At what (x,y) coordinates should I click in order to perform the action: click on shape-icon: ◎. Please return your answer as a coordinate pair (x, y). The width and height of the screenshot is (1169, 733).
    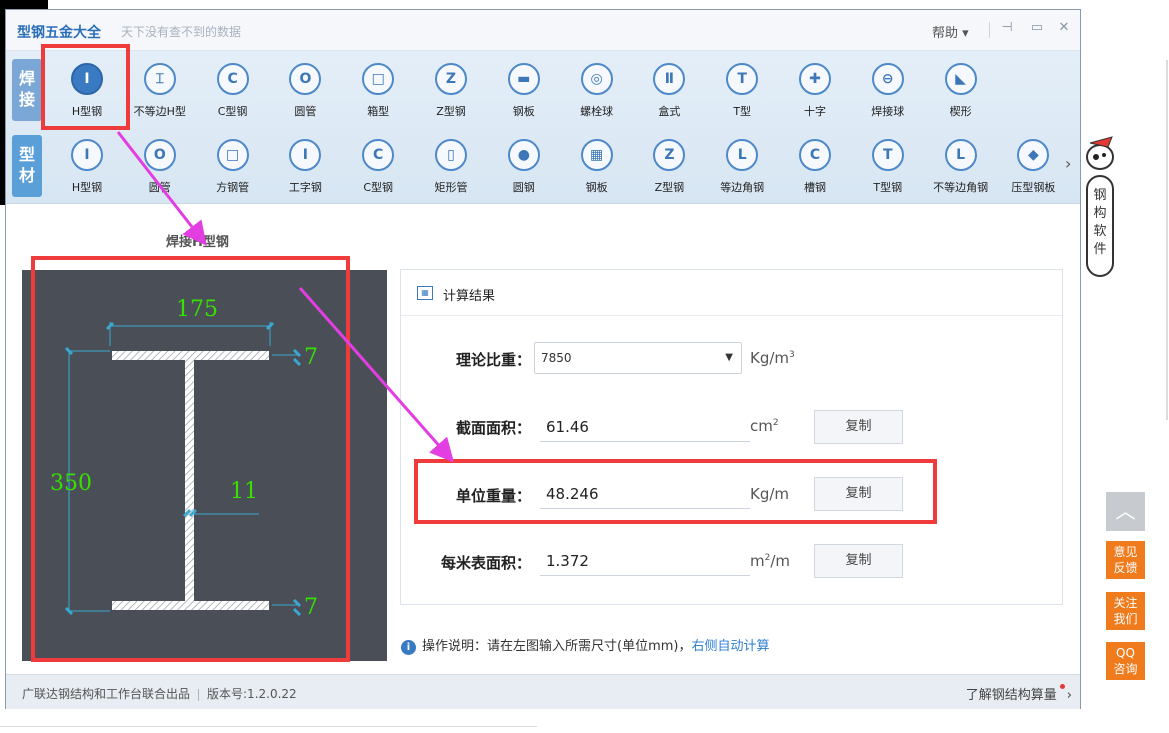
    Looking at the image, I should click on (596, 79).